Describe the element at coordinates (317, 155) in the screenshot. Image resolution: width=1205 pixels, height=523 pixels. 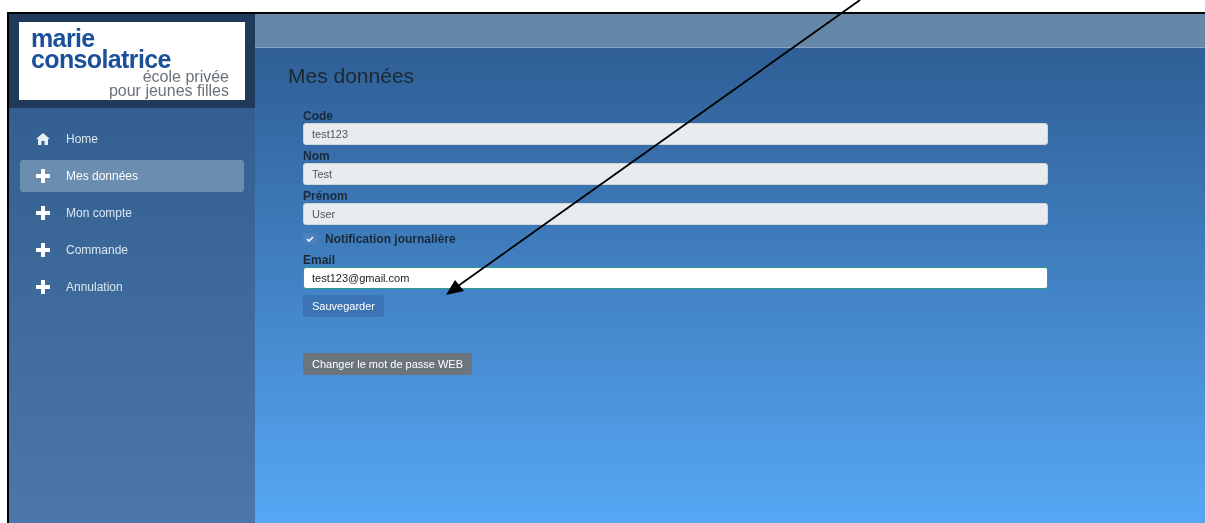
I see `field-label: Nom` at that location.